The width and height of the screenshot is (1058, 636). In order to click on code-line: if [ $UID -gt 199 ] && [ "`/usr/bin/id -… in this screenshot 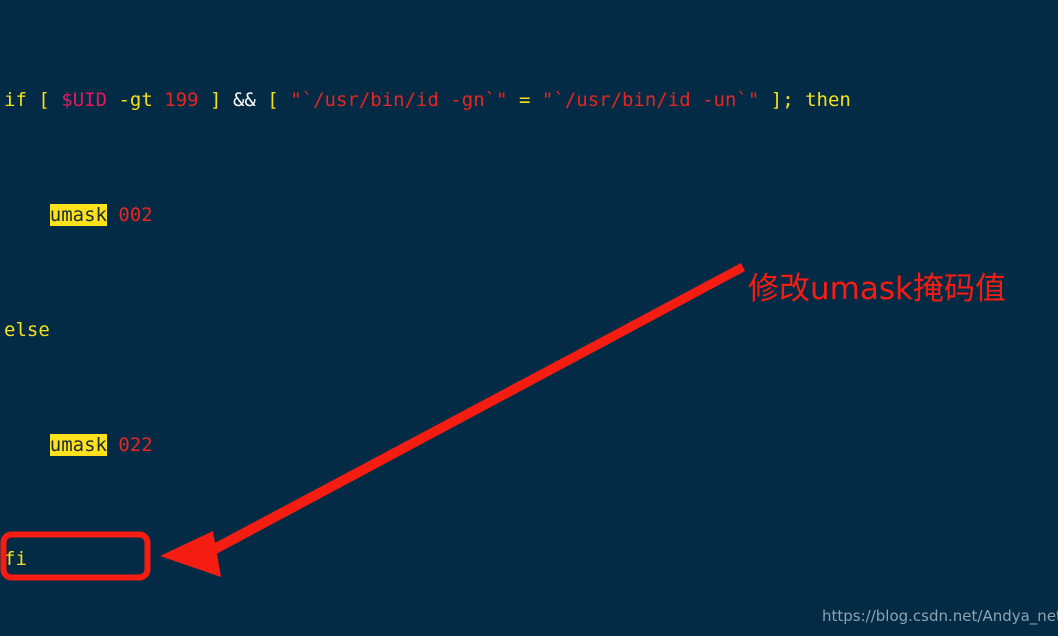, I will do `click(427, 100)`.